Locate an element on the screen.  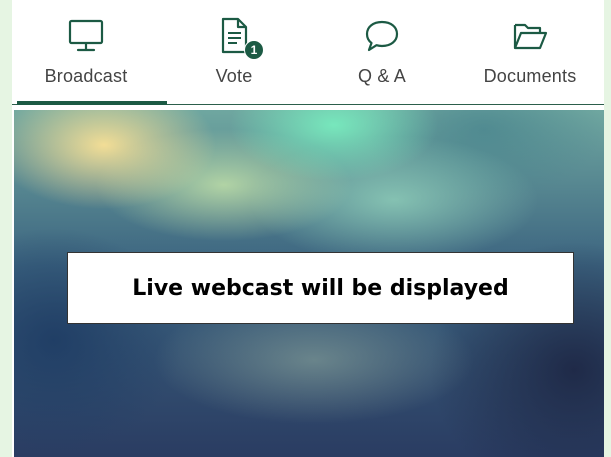
tab-documents: Documents is located at coordinates (530, 52).